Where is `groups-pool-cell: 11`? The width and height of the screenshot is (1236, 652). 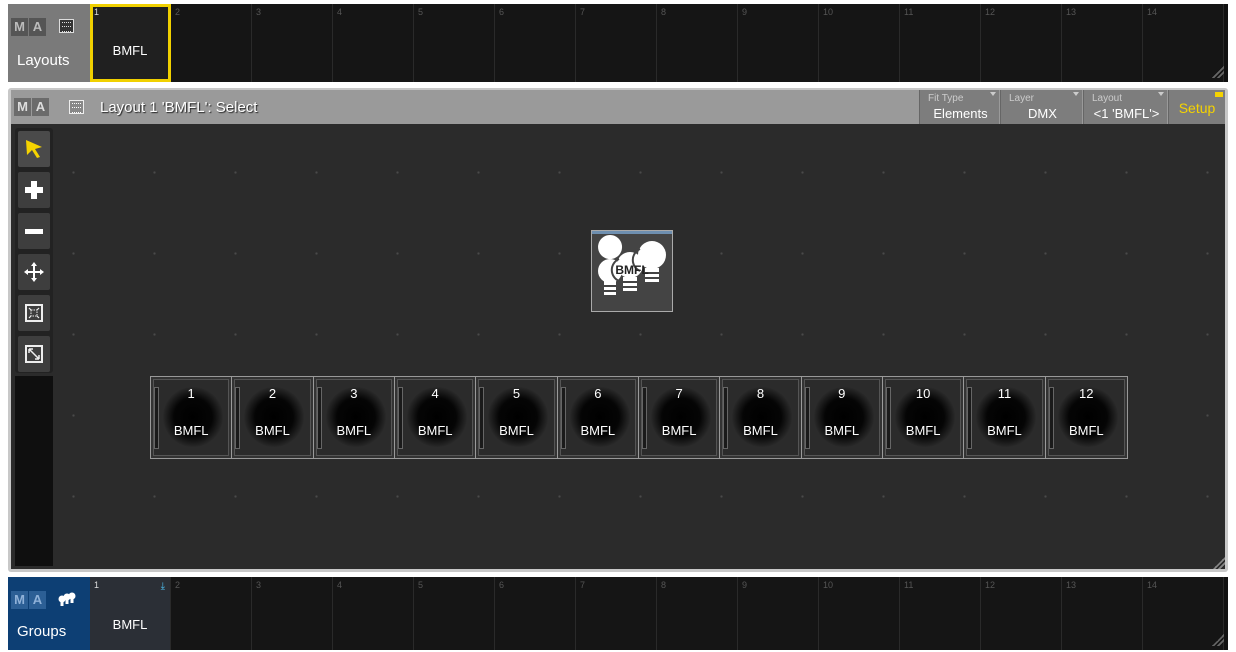
groups-pool-cell: 11 is located at coordinates (940, 613).